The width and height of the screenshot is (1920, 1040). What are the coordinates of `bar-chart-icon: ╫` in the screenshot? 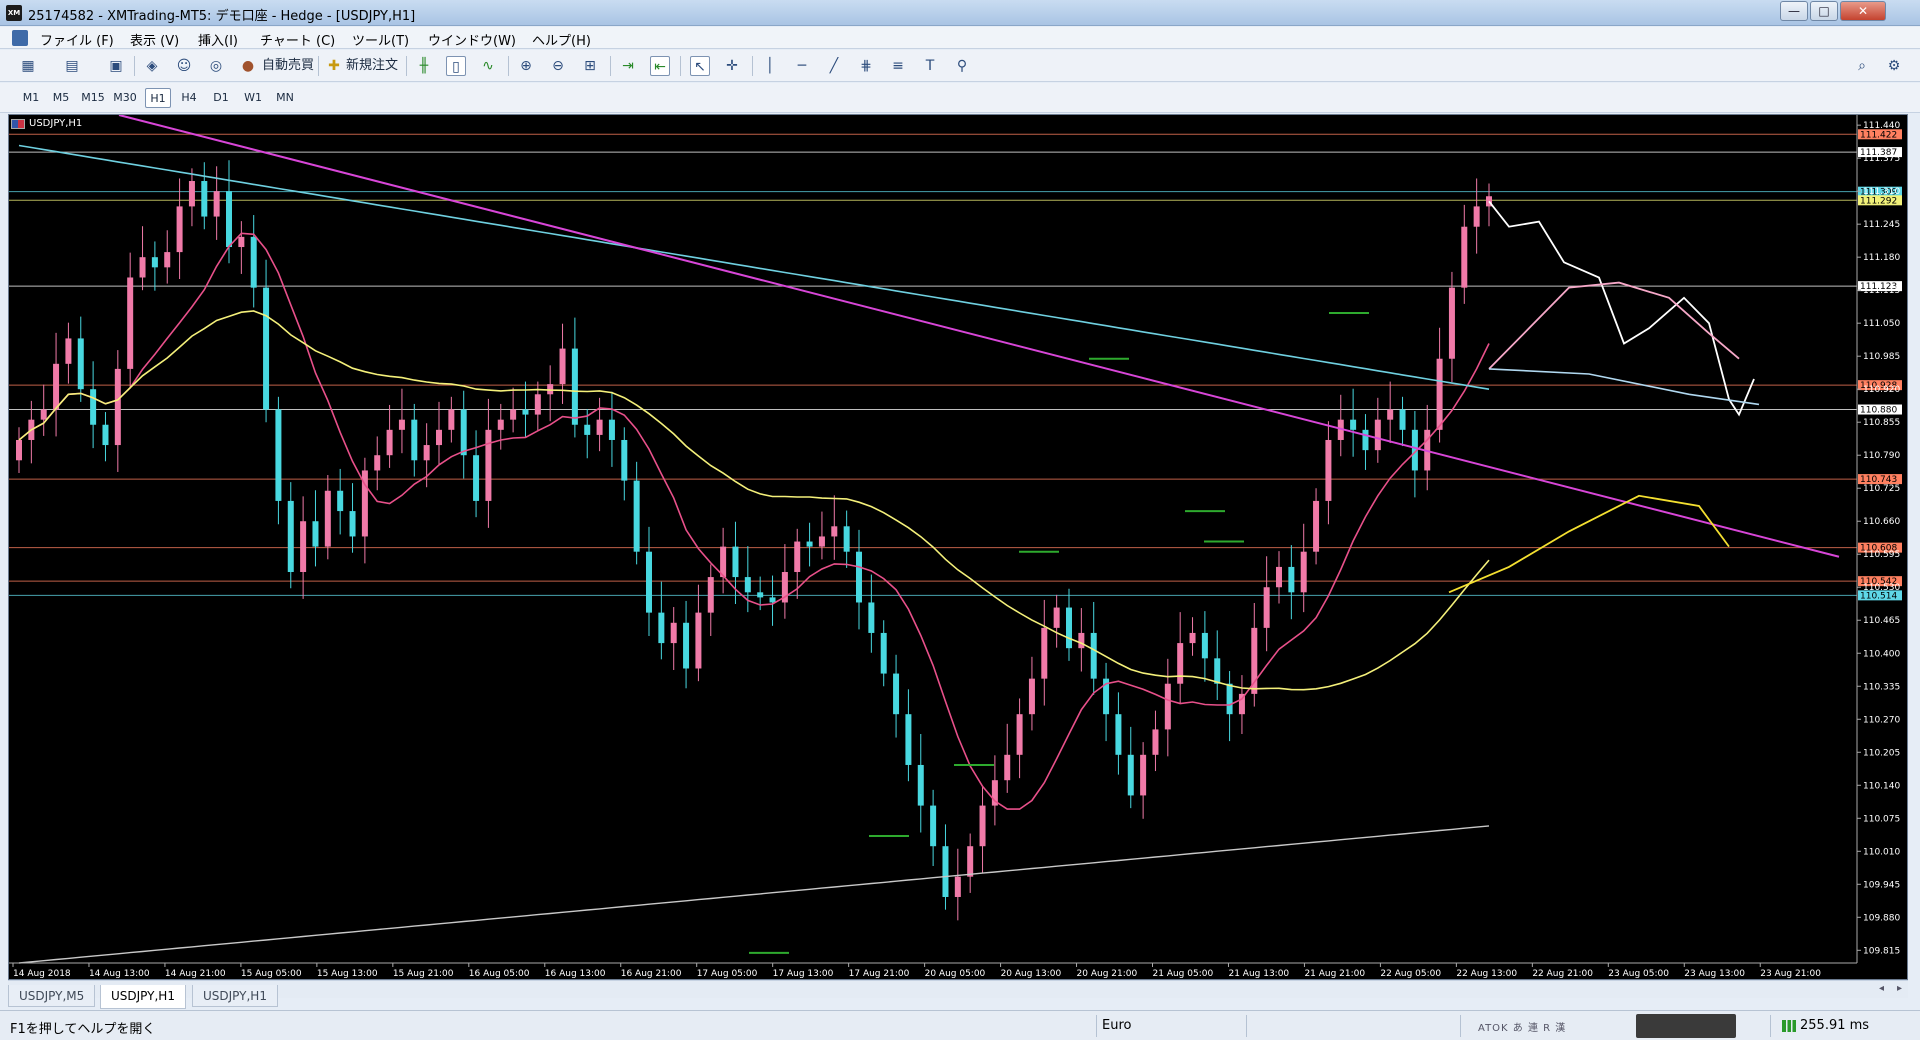 It's located at (424, 66).